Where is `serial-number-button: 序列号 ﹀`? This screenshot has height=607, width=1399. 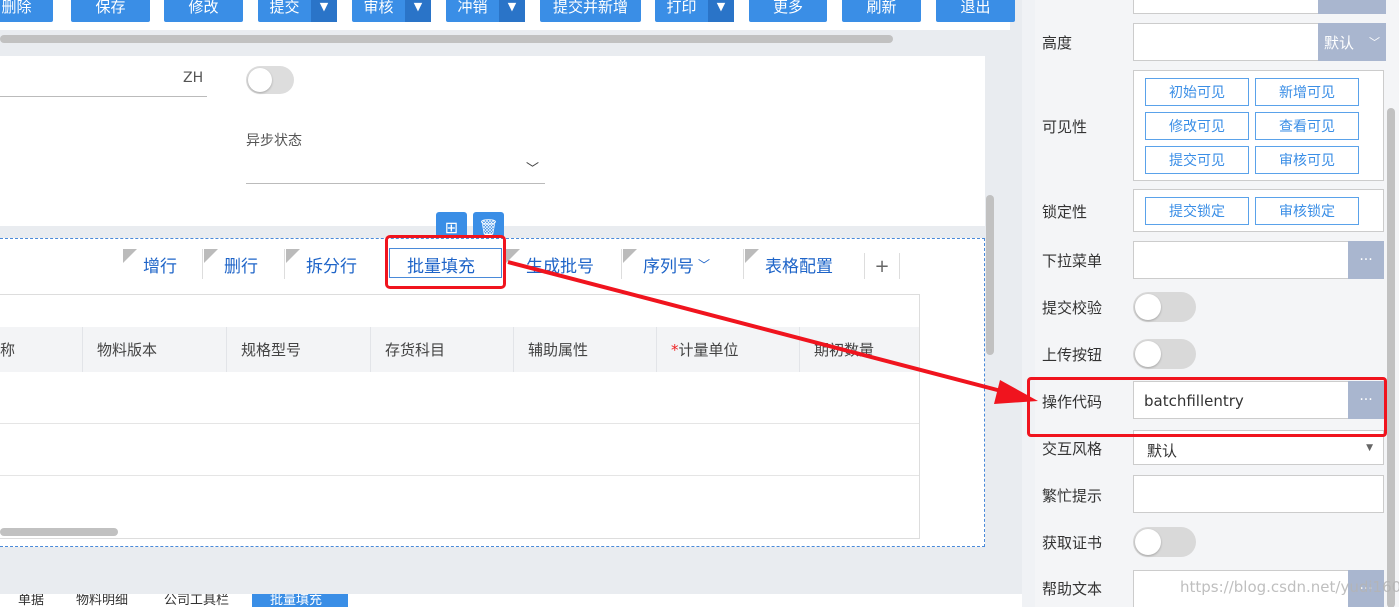
serial-number-button: 序列号 ﹀ is located at coordinates (665, 264).